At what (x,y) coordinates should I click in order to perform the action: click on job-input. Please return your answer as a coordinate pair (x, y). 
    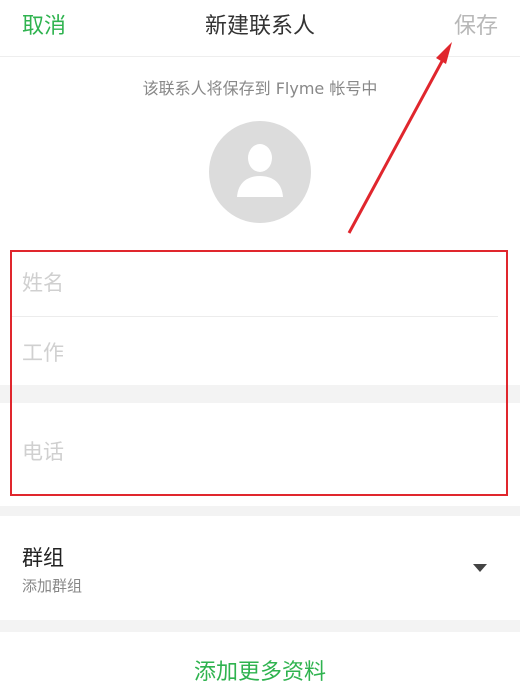
    Looking at the image, I should click on (257, 353).